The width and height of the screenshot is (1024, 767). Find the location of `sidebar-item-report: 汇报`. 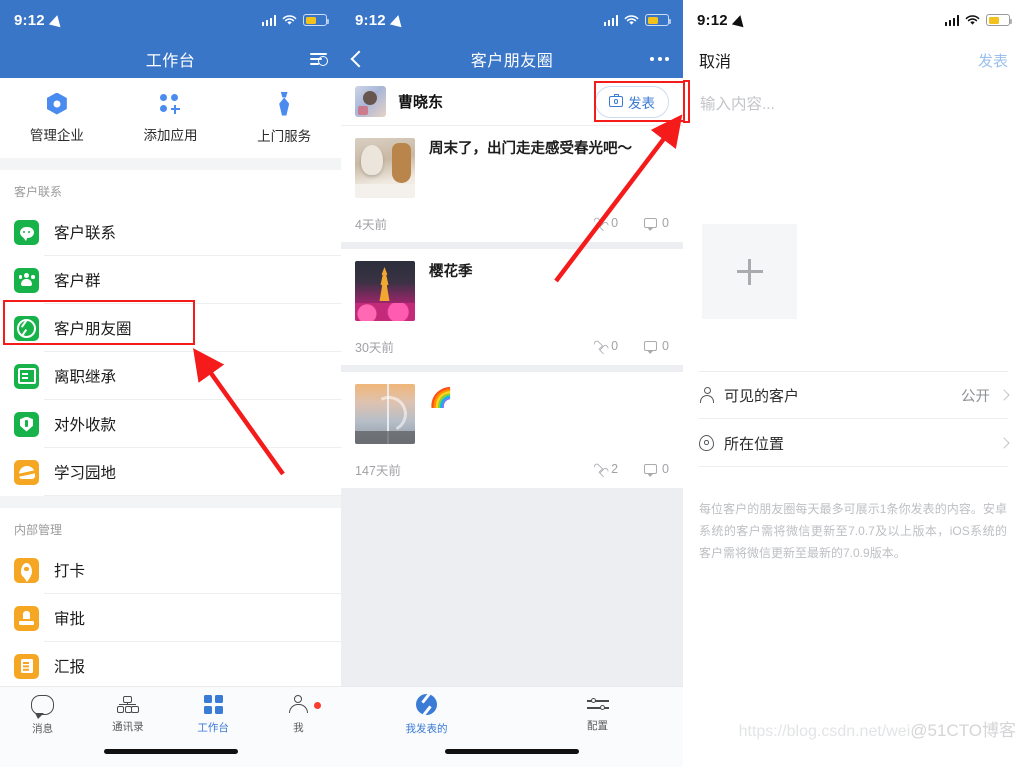

sidebar-item-report: 汇报 is located at coordinates (170, 664).